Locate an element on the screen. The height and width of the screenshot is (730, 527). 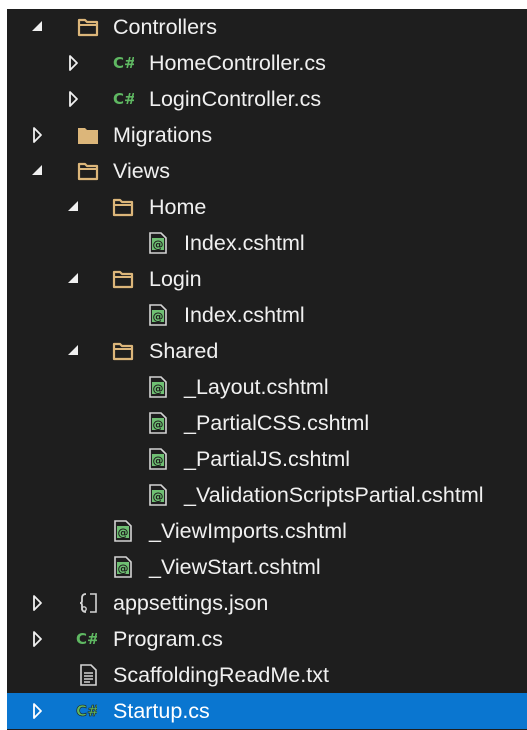
tree-row-scaffoldingreadme: ScaffoldingReadMe.txt is located at coordinates (267, 675).